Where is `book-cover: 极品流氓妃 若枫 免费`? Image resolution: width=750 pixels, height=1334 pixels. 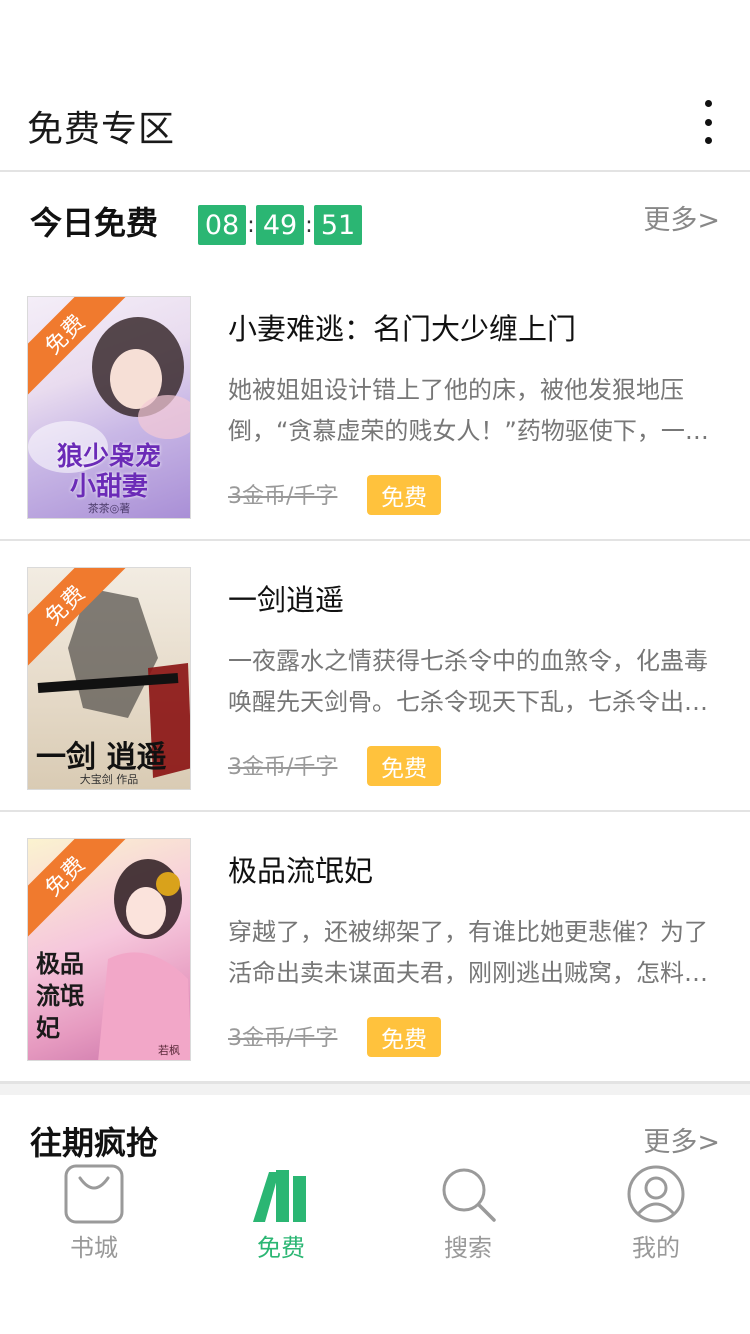 book-cover: 极品流氓妃 若枫 免费 is located at coordinates (109, 949).